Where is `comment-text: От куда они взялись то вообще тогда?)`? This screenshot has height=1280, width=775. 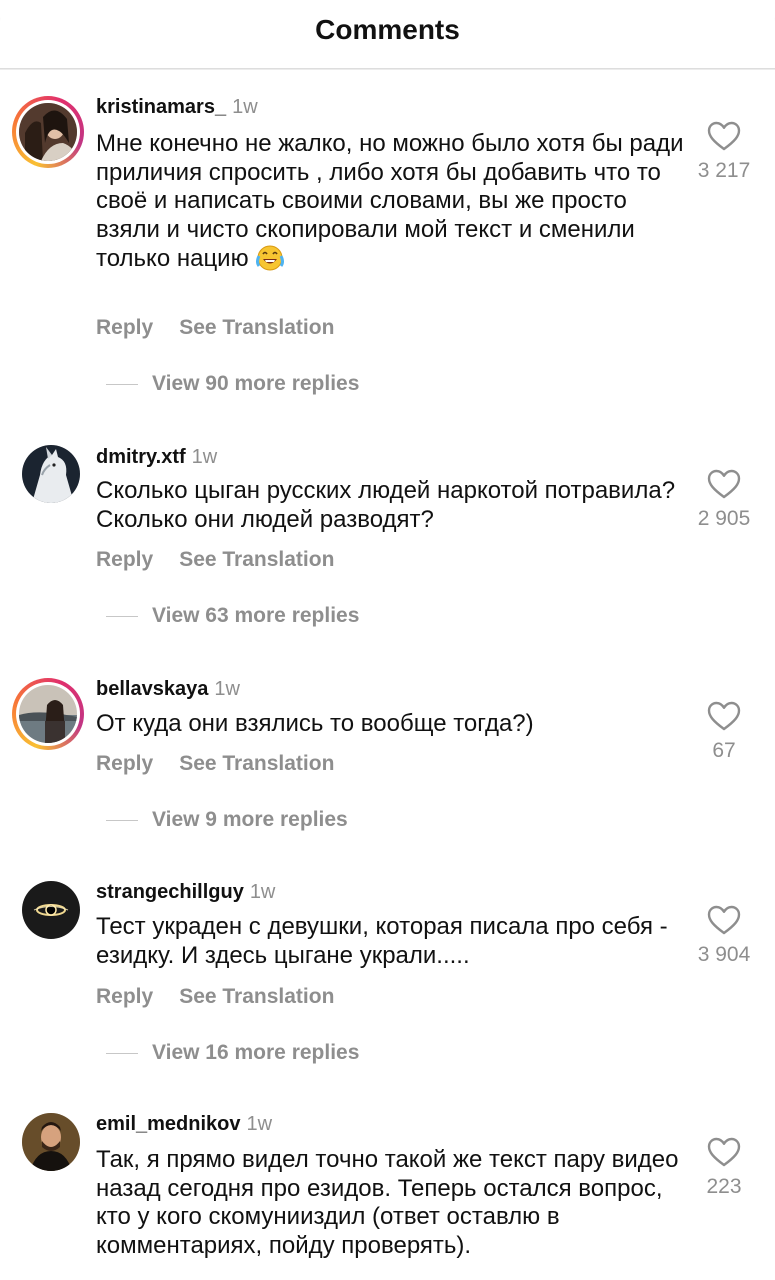 comment-text: От куда они взялись то вообще тогда?) is located at coordinates (315, 723).